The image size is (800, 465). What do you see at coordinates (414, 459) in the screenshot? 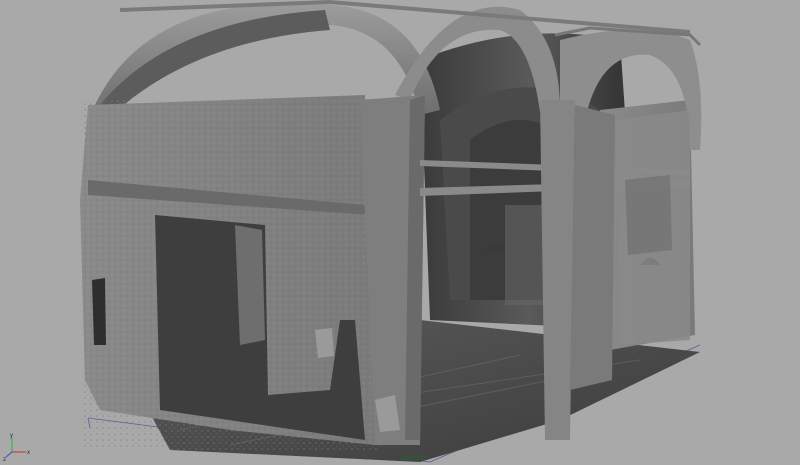
I see `camera-name-label: persp` at bounding box center [414, 459].